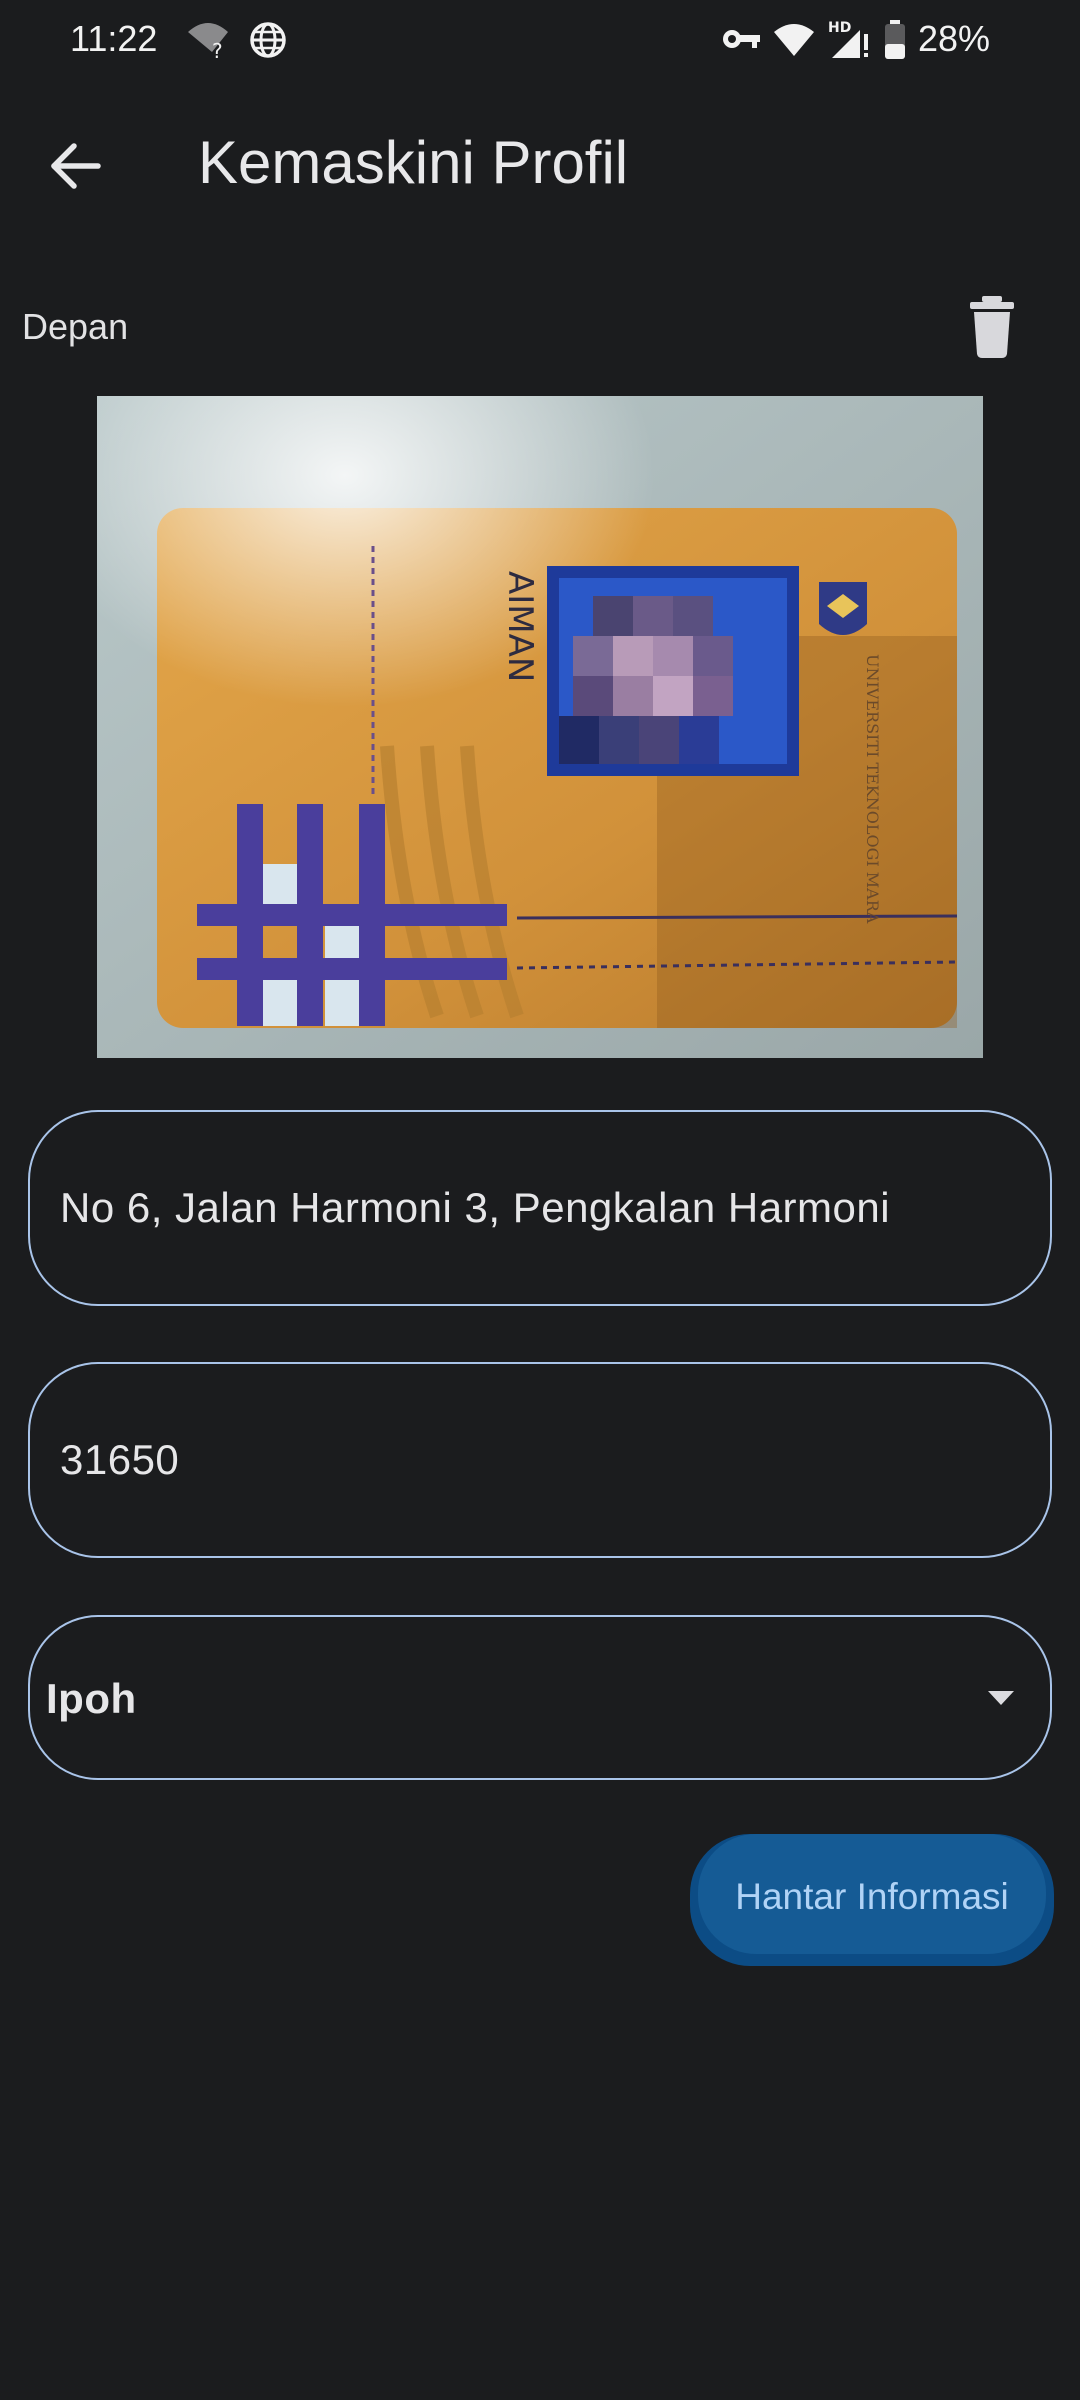 The width and height of the screenshot is (1080, 2400). What do you see at coordinates (268, 40) in the screenshot?
I see `globe-icon` at bounding box center [268, 40].